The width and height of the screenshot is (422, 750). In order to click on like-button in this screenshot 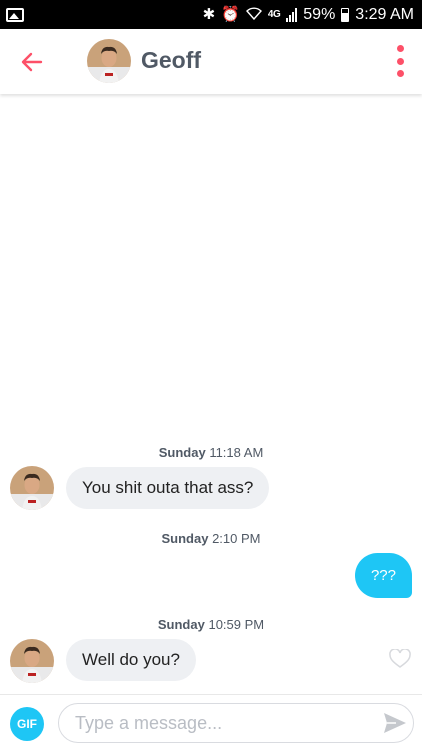, I will do `click(400, 658)`.